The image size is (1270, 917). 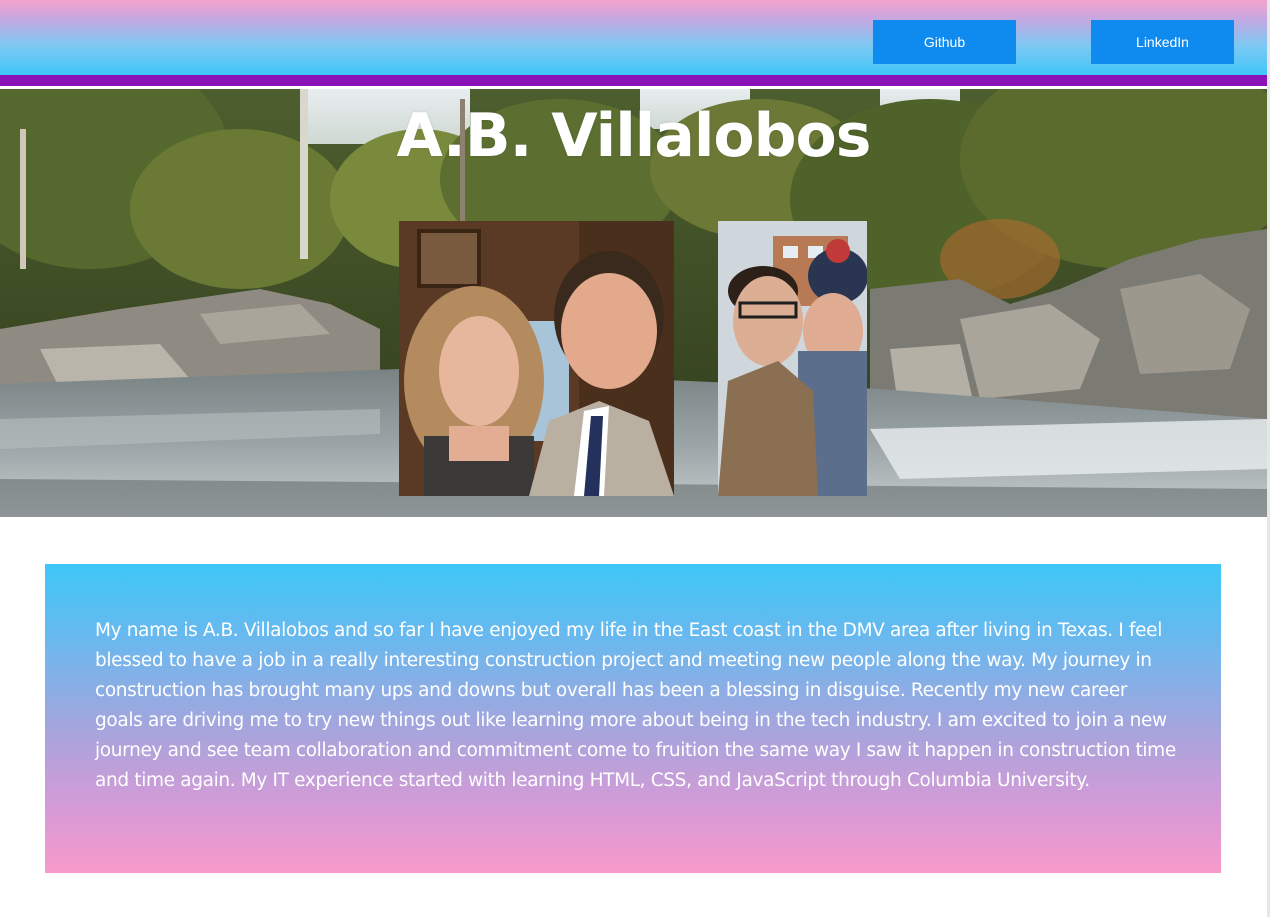 I want to click on linkedin-button: LinkedIn, so click(x=1162, y=42).